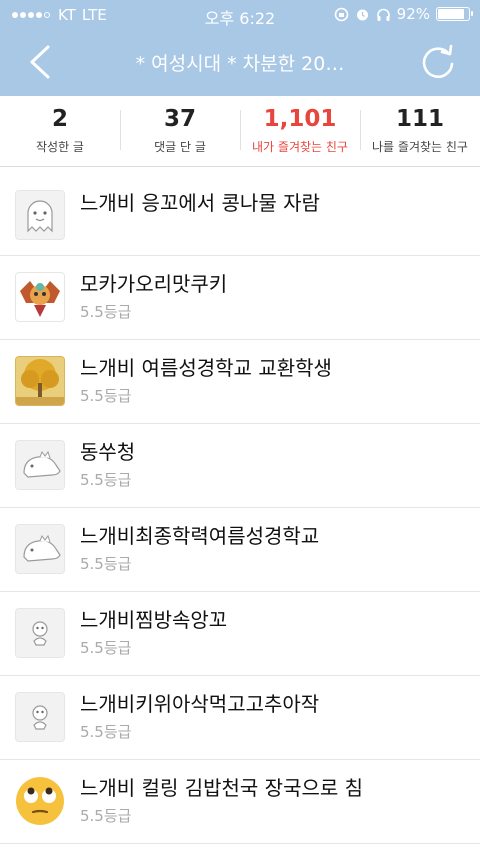 The width and height of the screenshot is (480, 852). I want to click on friend-name: 느개비최종학력여름성경학교, so click(200, 536).